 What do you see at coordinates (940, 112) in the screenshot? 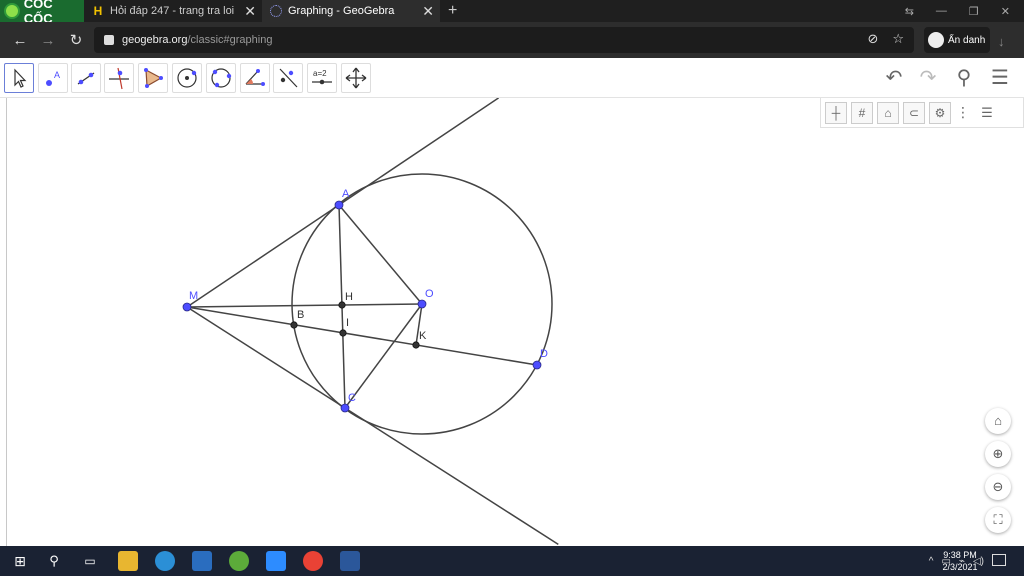
I see `settings-gear-icon: ⚙` at bounding box center [940, 112].